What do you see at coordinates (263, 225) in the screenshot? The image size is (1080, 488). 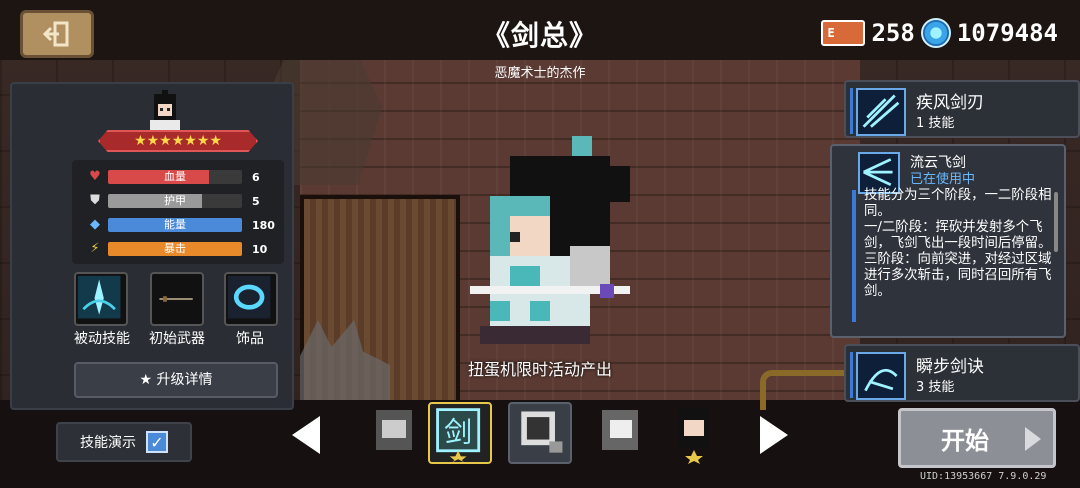 I see `energy-value: 180` at bounding box center [263, 225].